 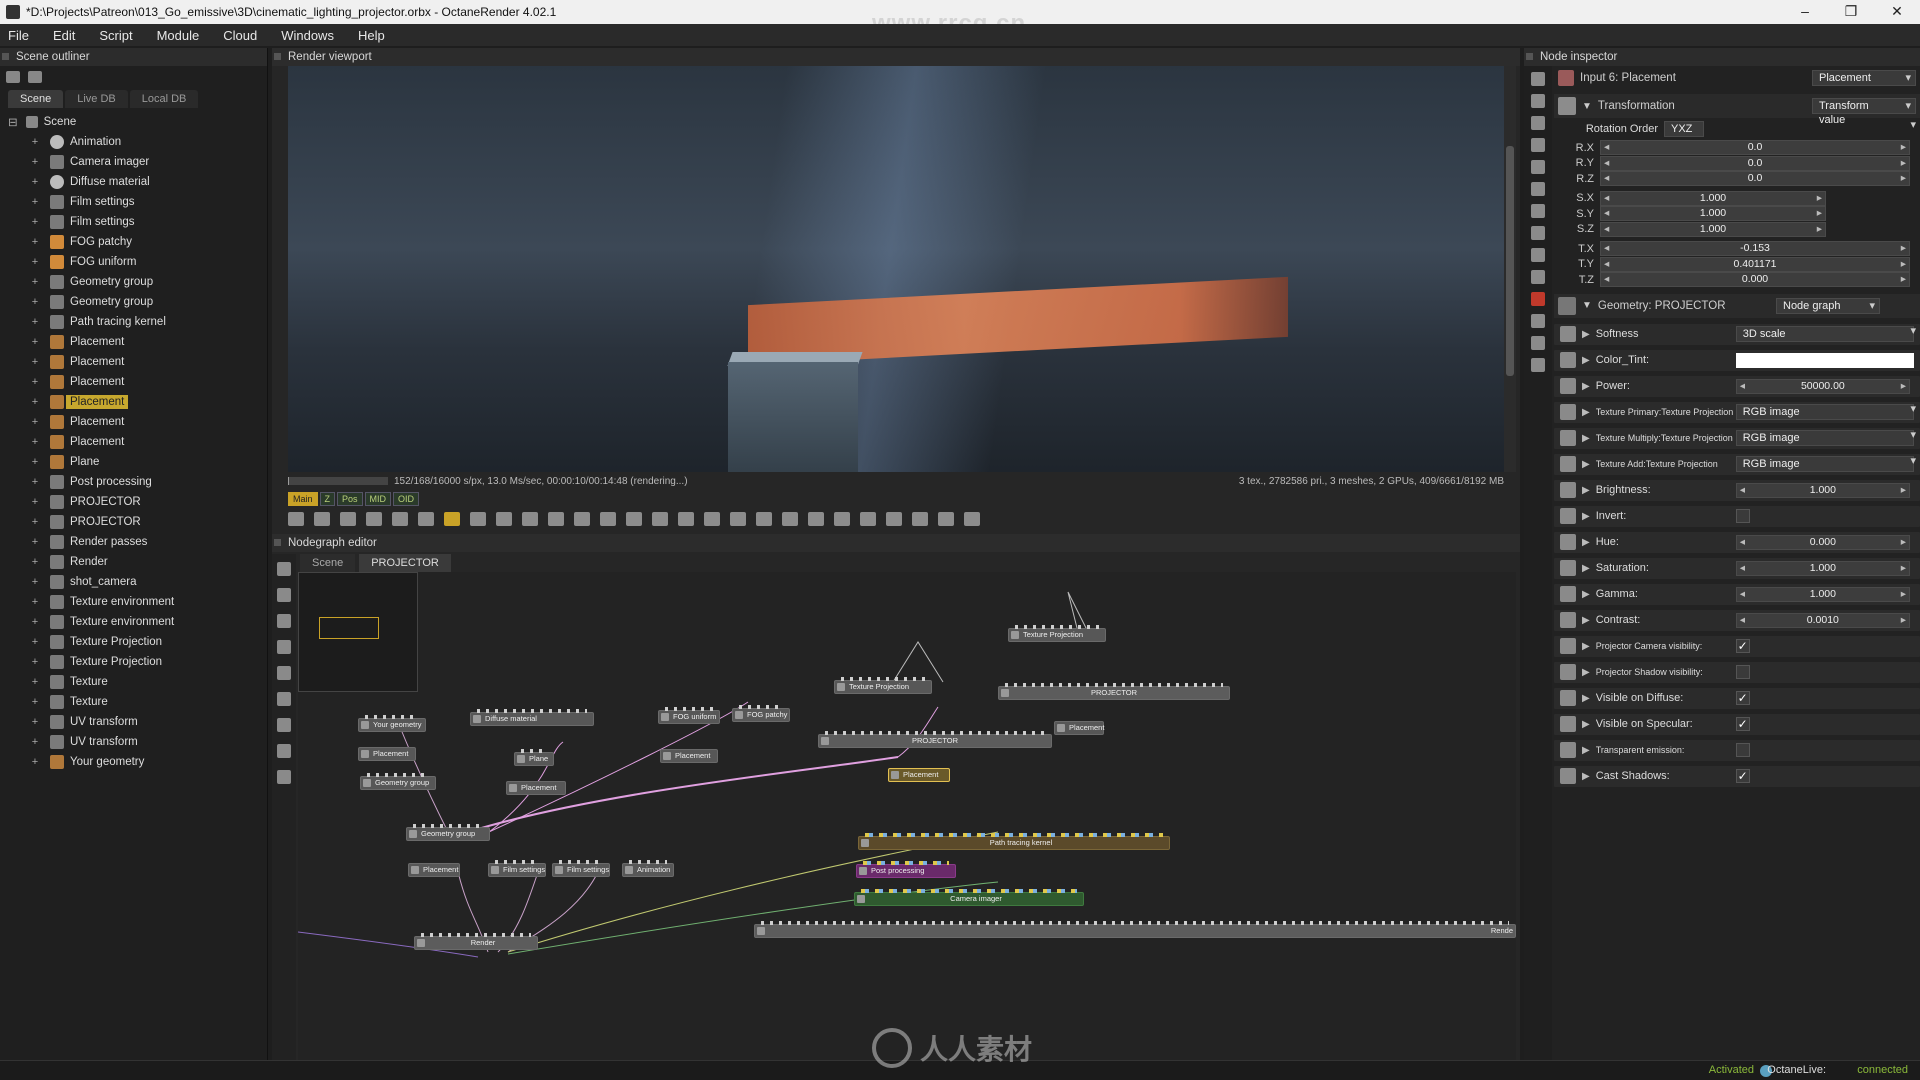 I want to click on node-your-geometry: Your geometry, so click(x=392, y=723).